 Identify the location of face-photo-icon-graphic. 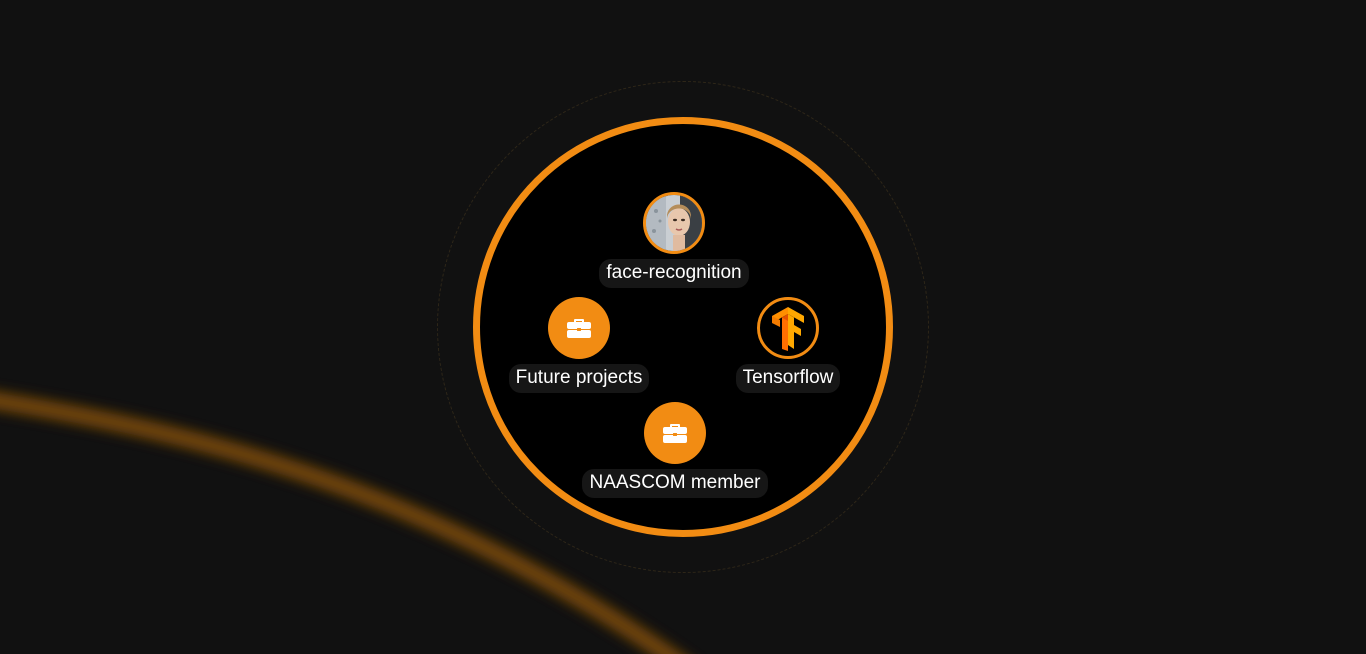
(674, 223).